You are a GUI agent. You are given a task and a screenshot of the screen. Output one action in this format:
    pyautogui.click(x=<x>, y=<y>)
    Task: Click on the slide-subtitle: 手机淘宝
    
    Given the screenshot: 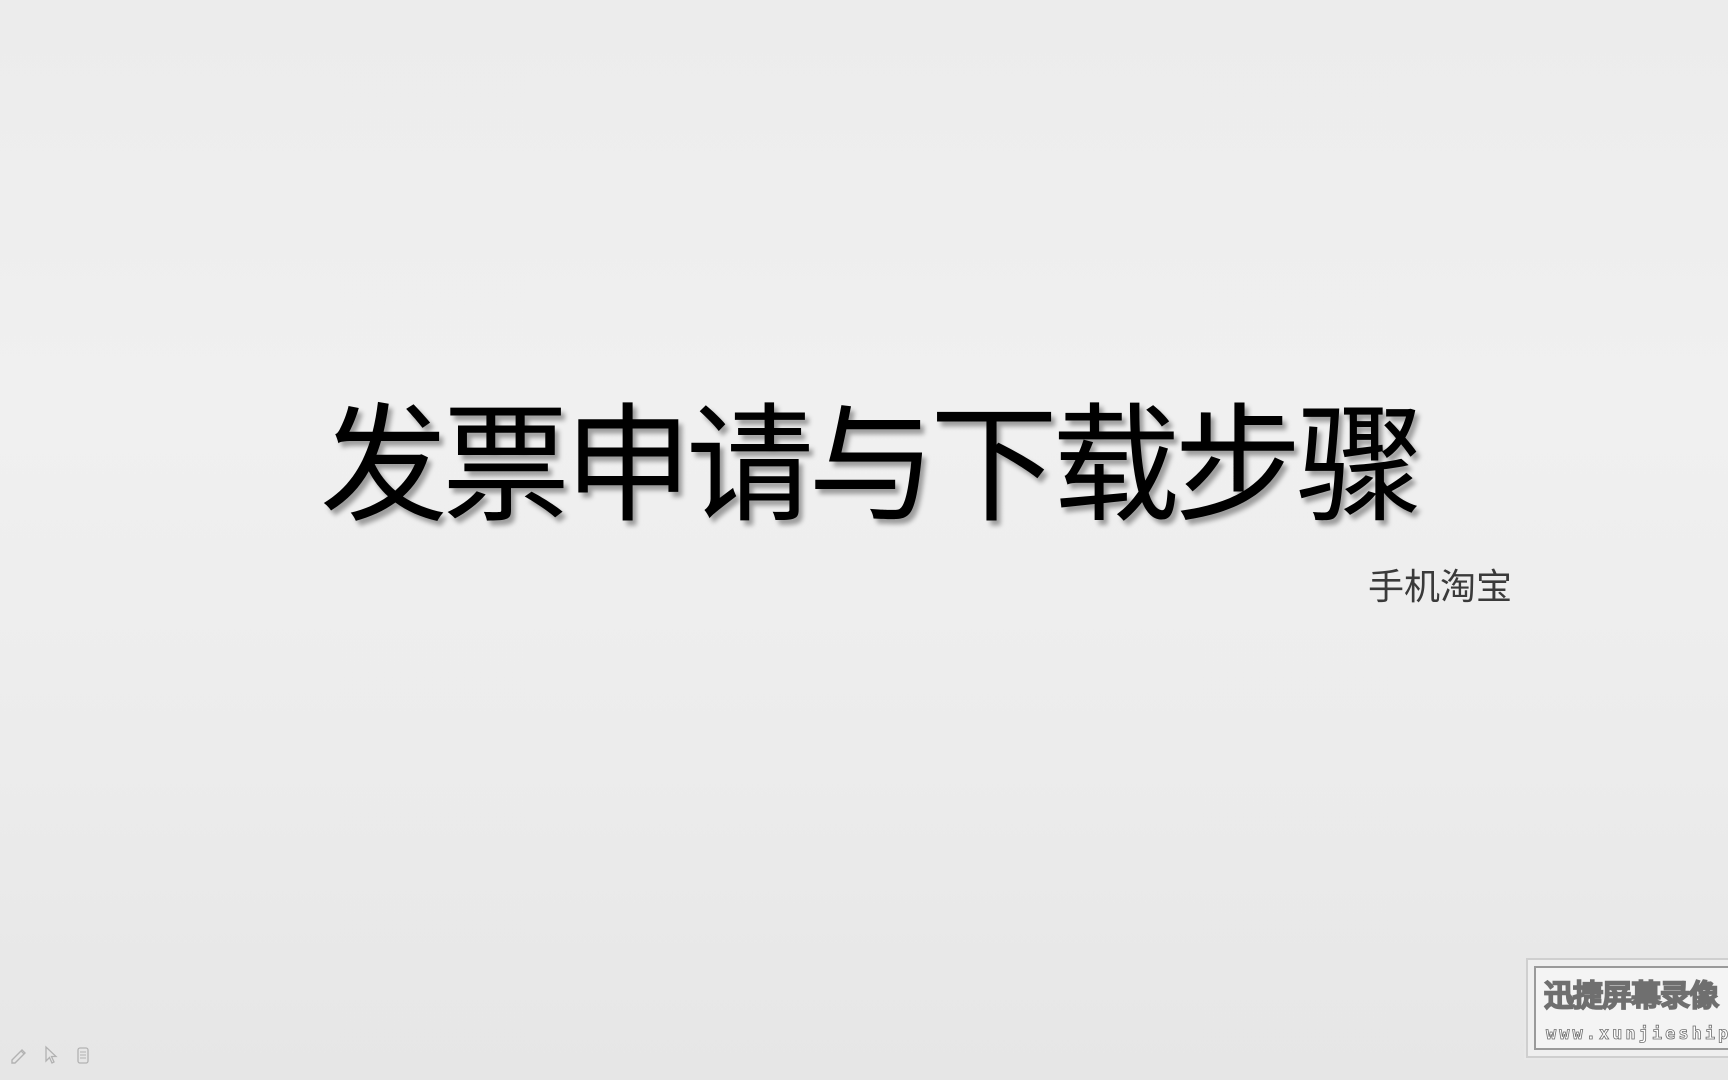 What is the action you would take?
    pyautogui.click(x=1440, y=587)
    